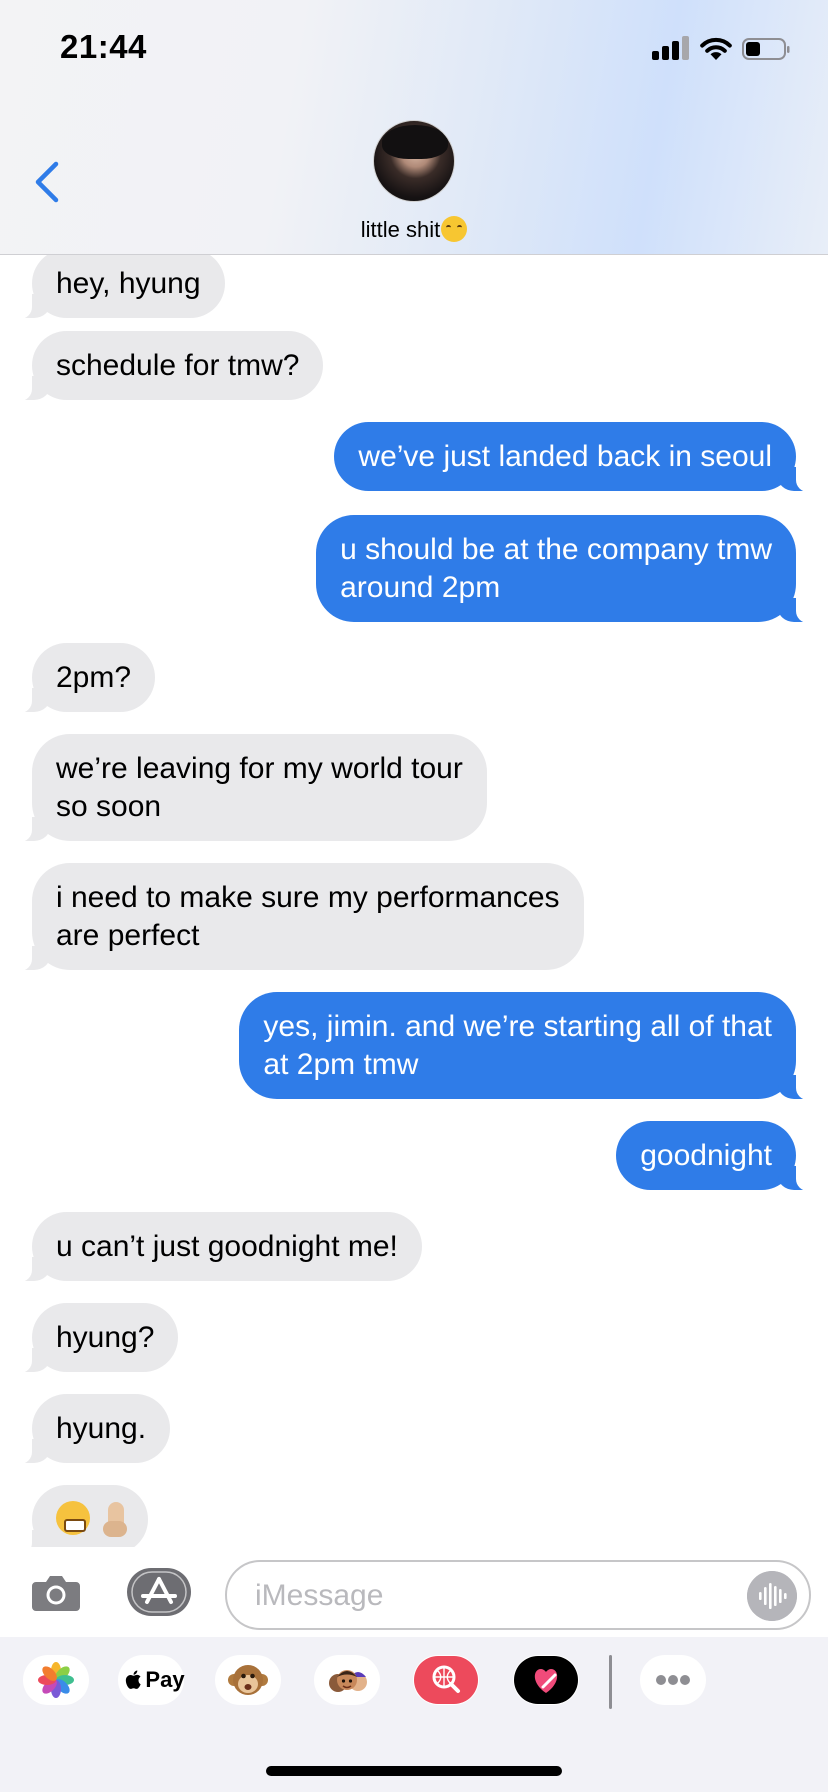 The width and height of the screenshot is (828, 1792). Describe the element at coordinates (94, 677) in the screenshot. I see `message-text: 2pm?` at that location.